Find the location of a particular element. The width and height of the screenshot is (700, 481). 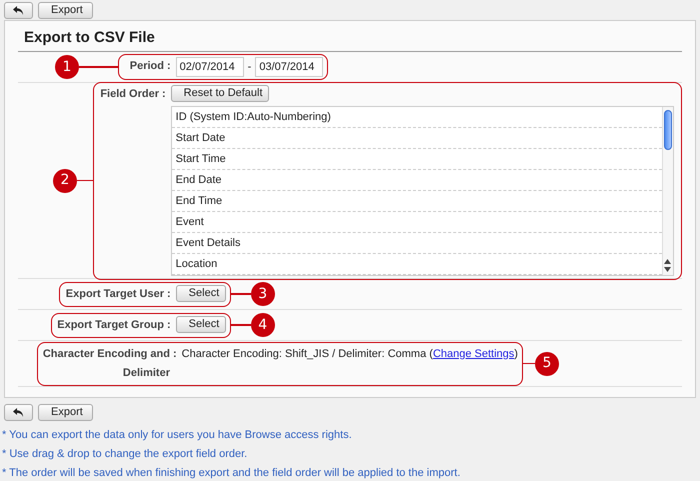

field-label: Character Encoding and Delimiter is located at coordinates (106, 363).